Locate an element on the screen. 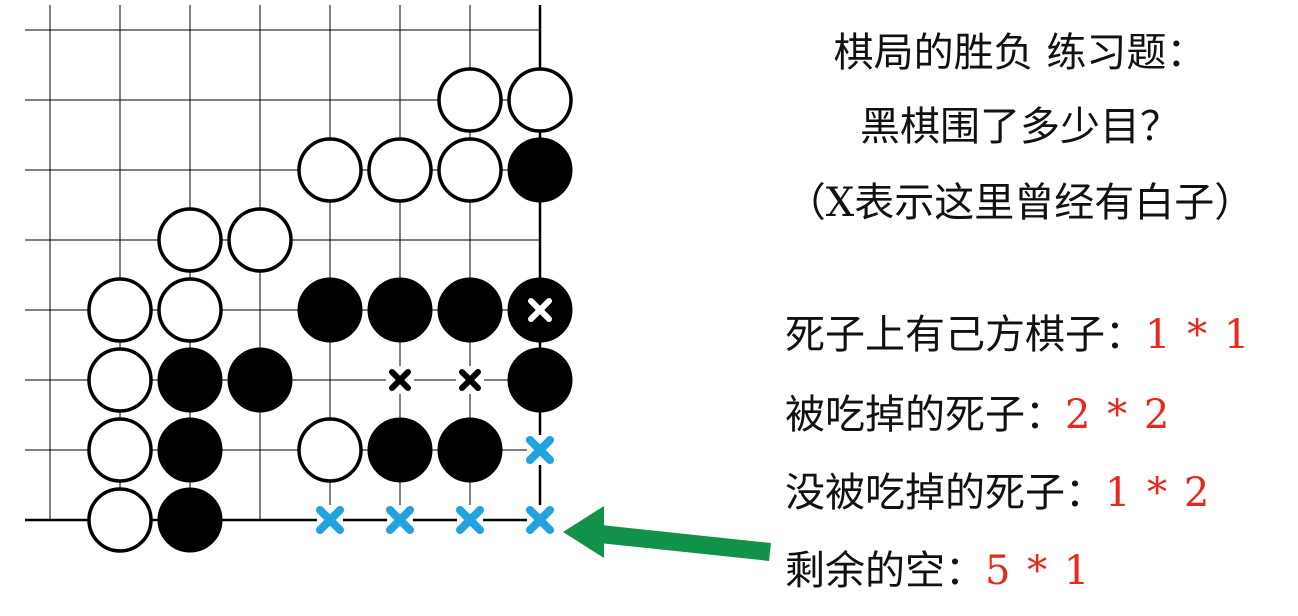 This screenshot has width=1298, height=616. row-value: 5 * 1 is located at coordinates (1038, 571).